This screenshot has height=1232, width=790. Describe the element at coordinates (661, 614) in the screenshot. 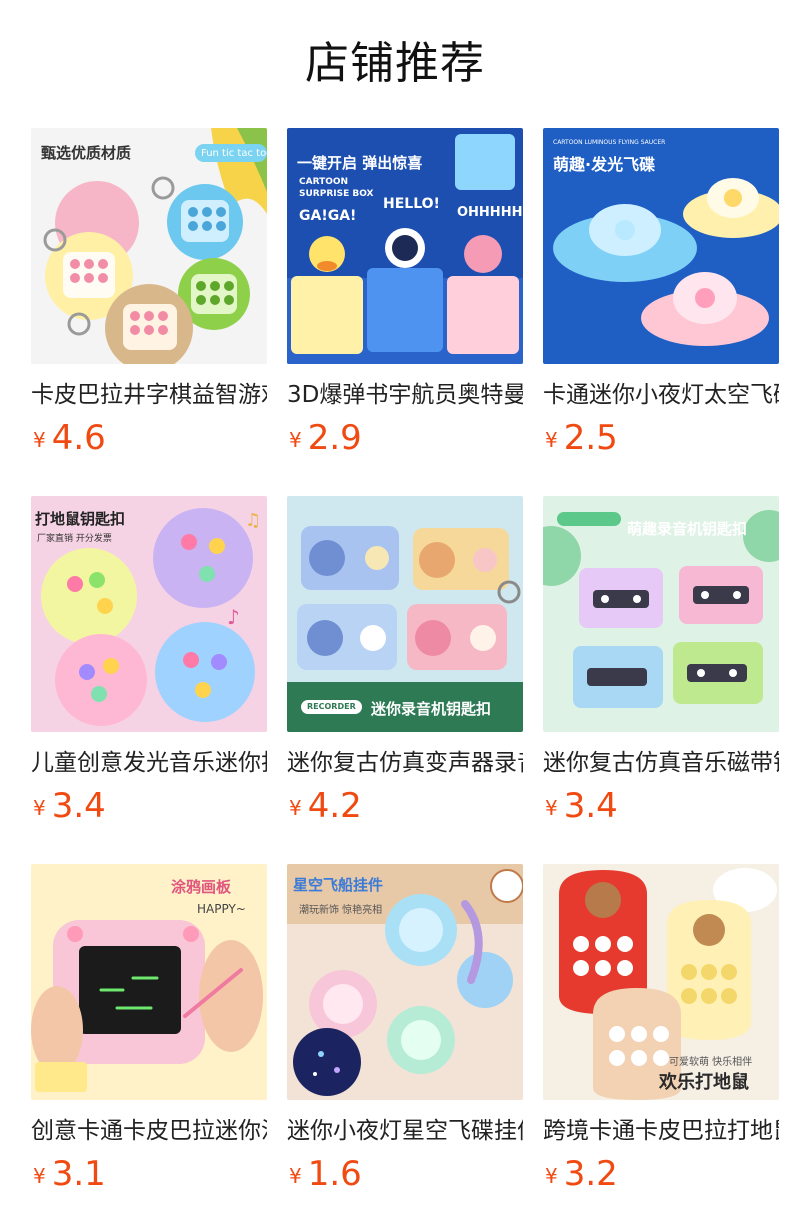

I see `product-image: 萌趣录音机钥匙扣` at that location.